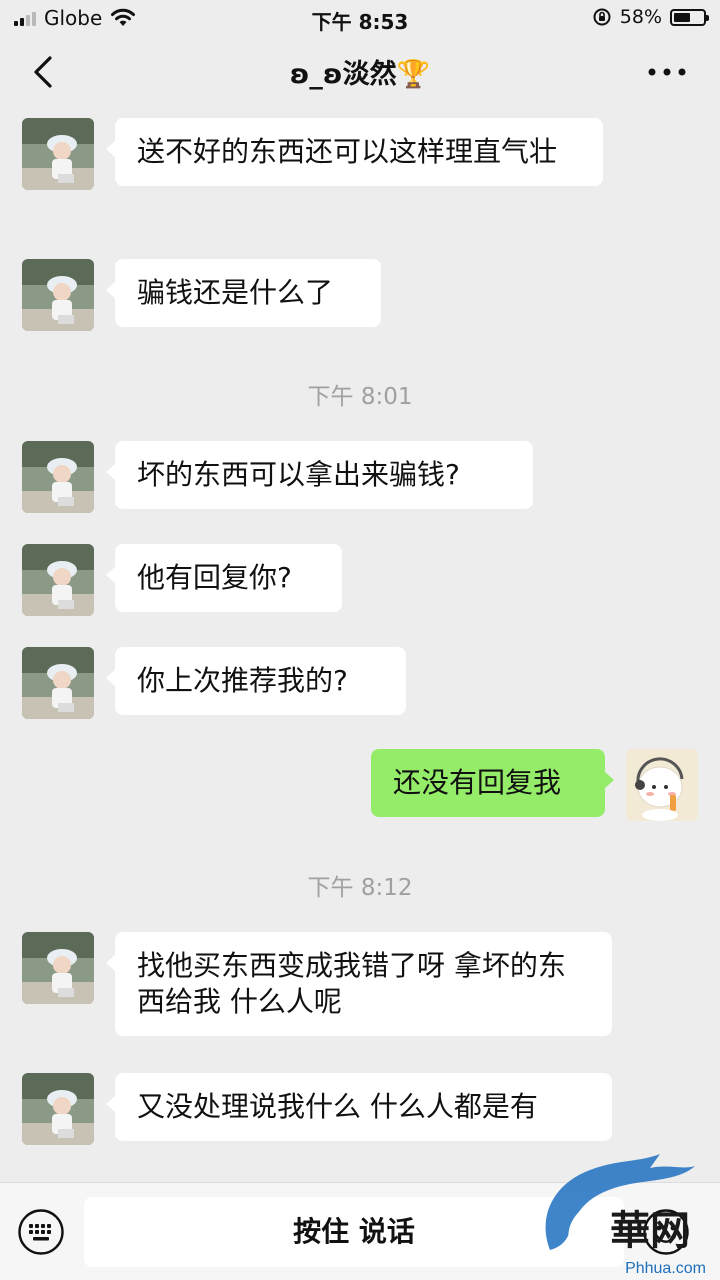  Describe the element at coordinates (359, 1107) in the screenshot. I see `message-bubble: 又没处理说我什么 什么人都是有` at that location.